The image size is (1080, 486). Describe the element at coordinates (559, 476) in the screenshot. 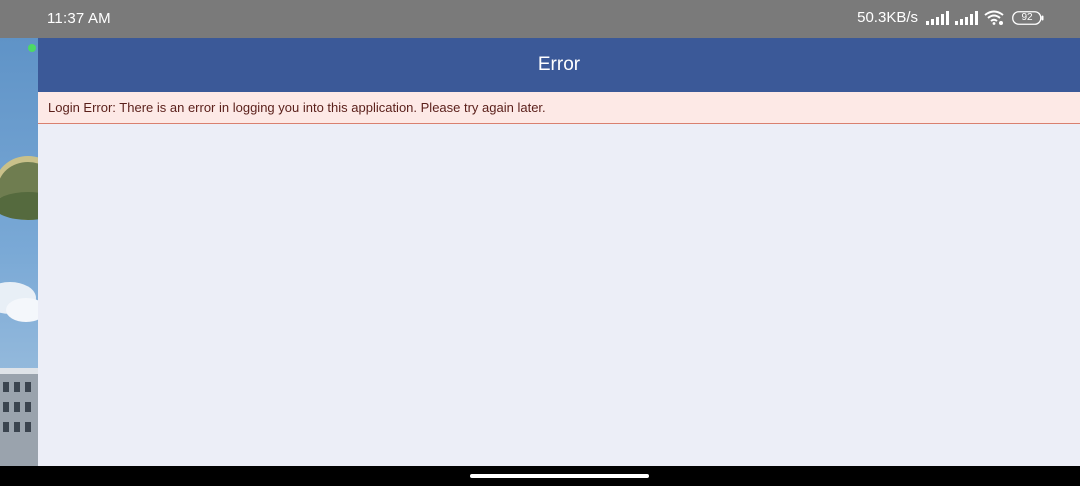

I see `home-indicator` at that location.